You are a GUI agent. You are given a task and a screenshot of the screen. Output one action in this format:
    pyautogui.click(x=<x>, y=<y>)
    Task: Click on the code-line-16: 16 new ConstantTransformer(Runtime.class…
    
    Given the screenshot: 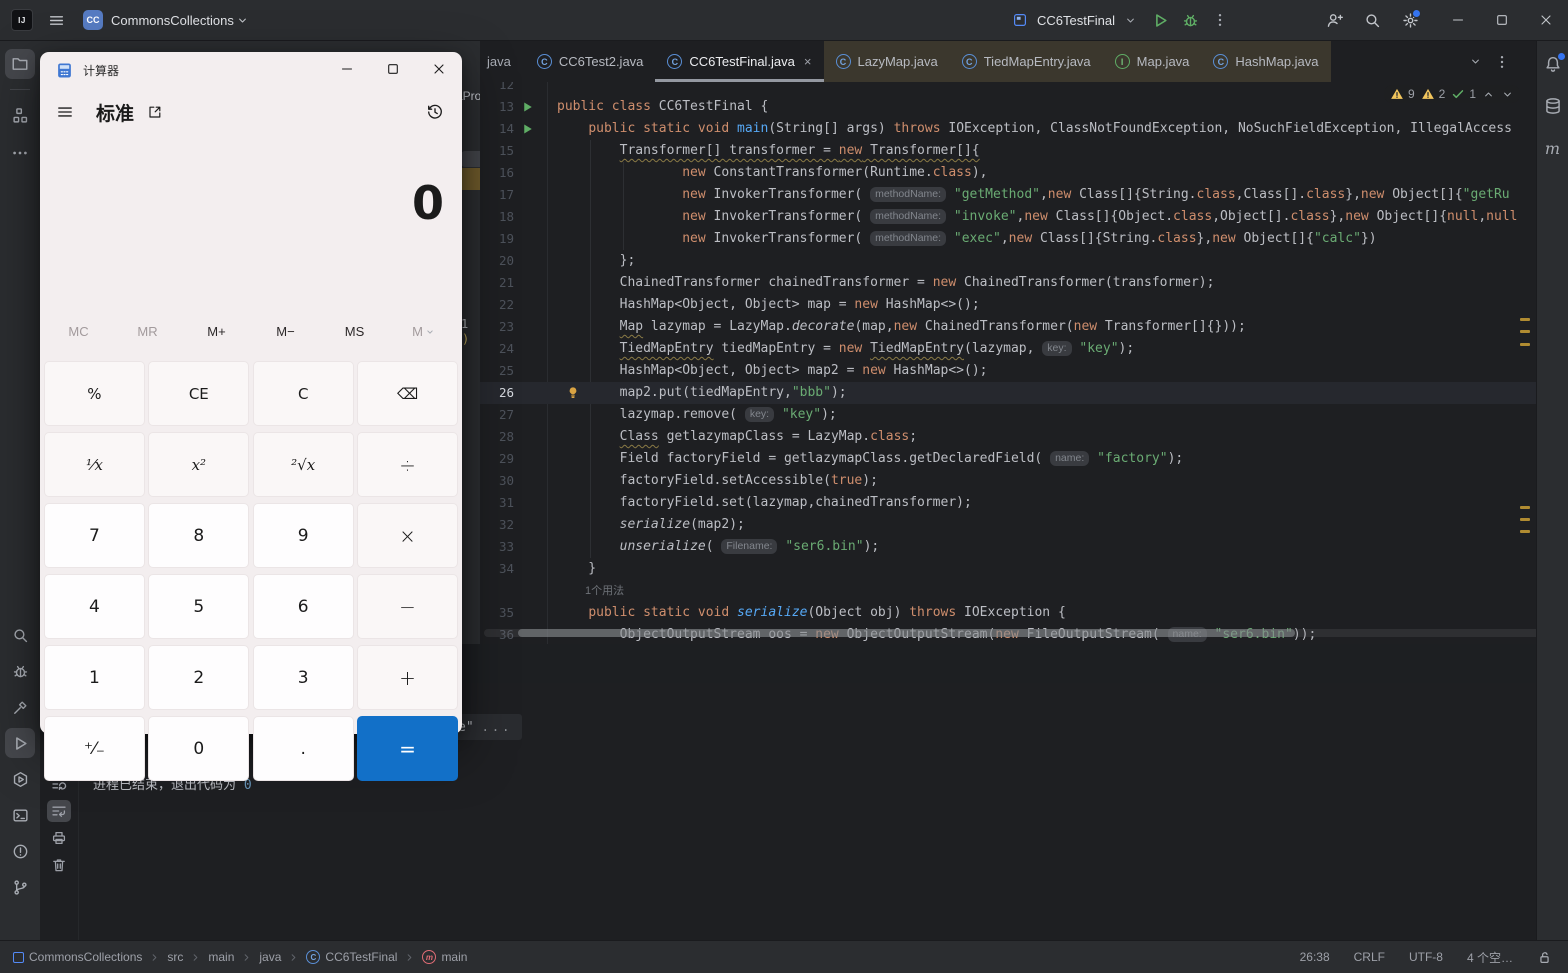 What is the action you would take?
    pyautogui.click(x=1008, y=173)
    